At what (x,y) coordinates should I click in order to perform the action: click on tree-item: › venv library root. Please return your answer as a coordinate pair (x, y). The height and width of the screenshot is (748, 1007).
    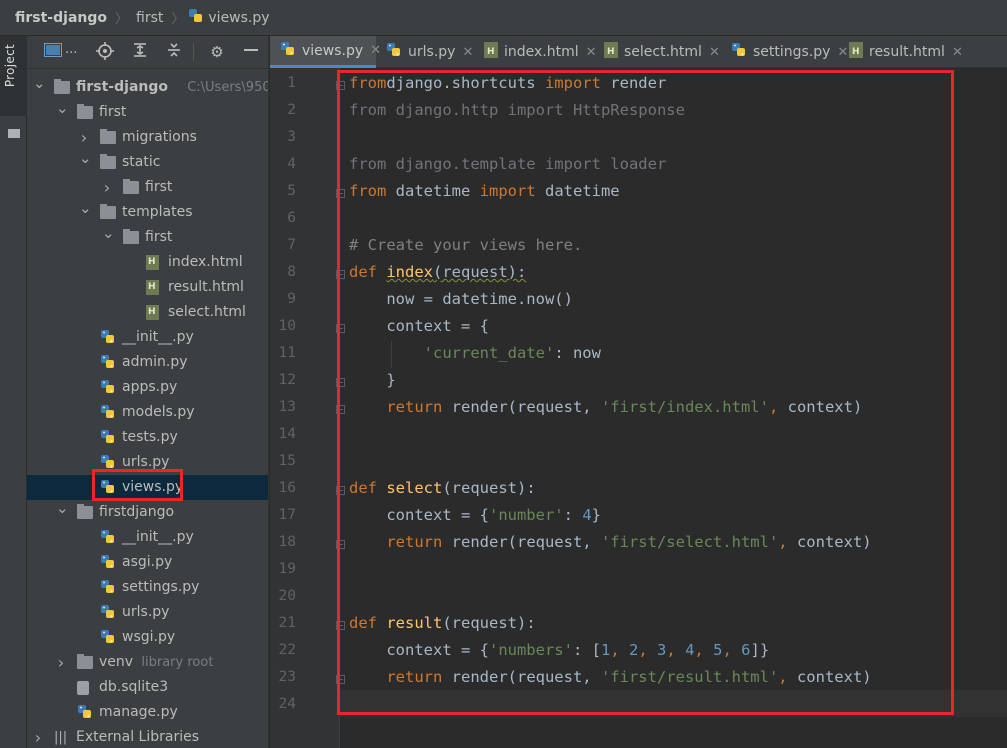
    Looking at the image, I should click on (147, 662).